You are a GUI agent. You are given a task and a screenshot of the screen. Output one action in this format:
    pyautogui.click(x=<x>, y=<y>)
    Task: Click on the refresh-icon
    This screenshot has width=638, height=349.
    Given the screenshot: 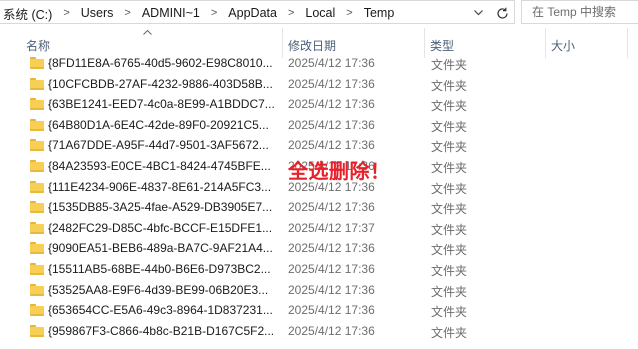 What is the action you would take?
    pyautogui.click(x=502, y=13)
    